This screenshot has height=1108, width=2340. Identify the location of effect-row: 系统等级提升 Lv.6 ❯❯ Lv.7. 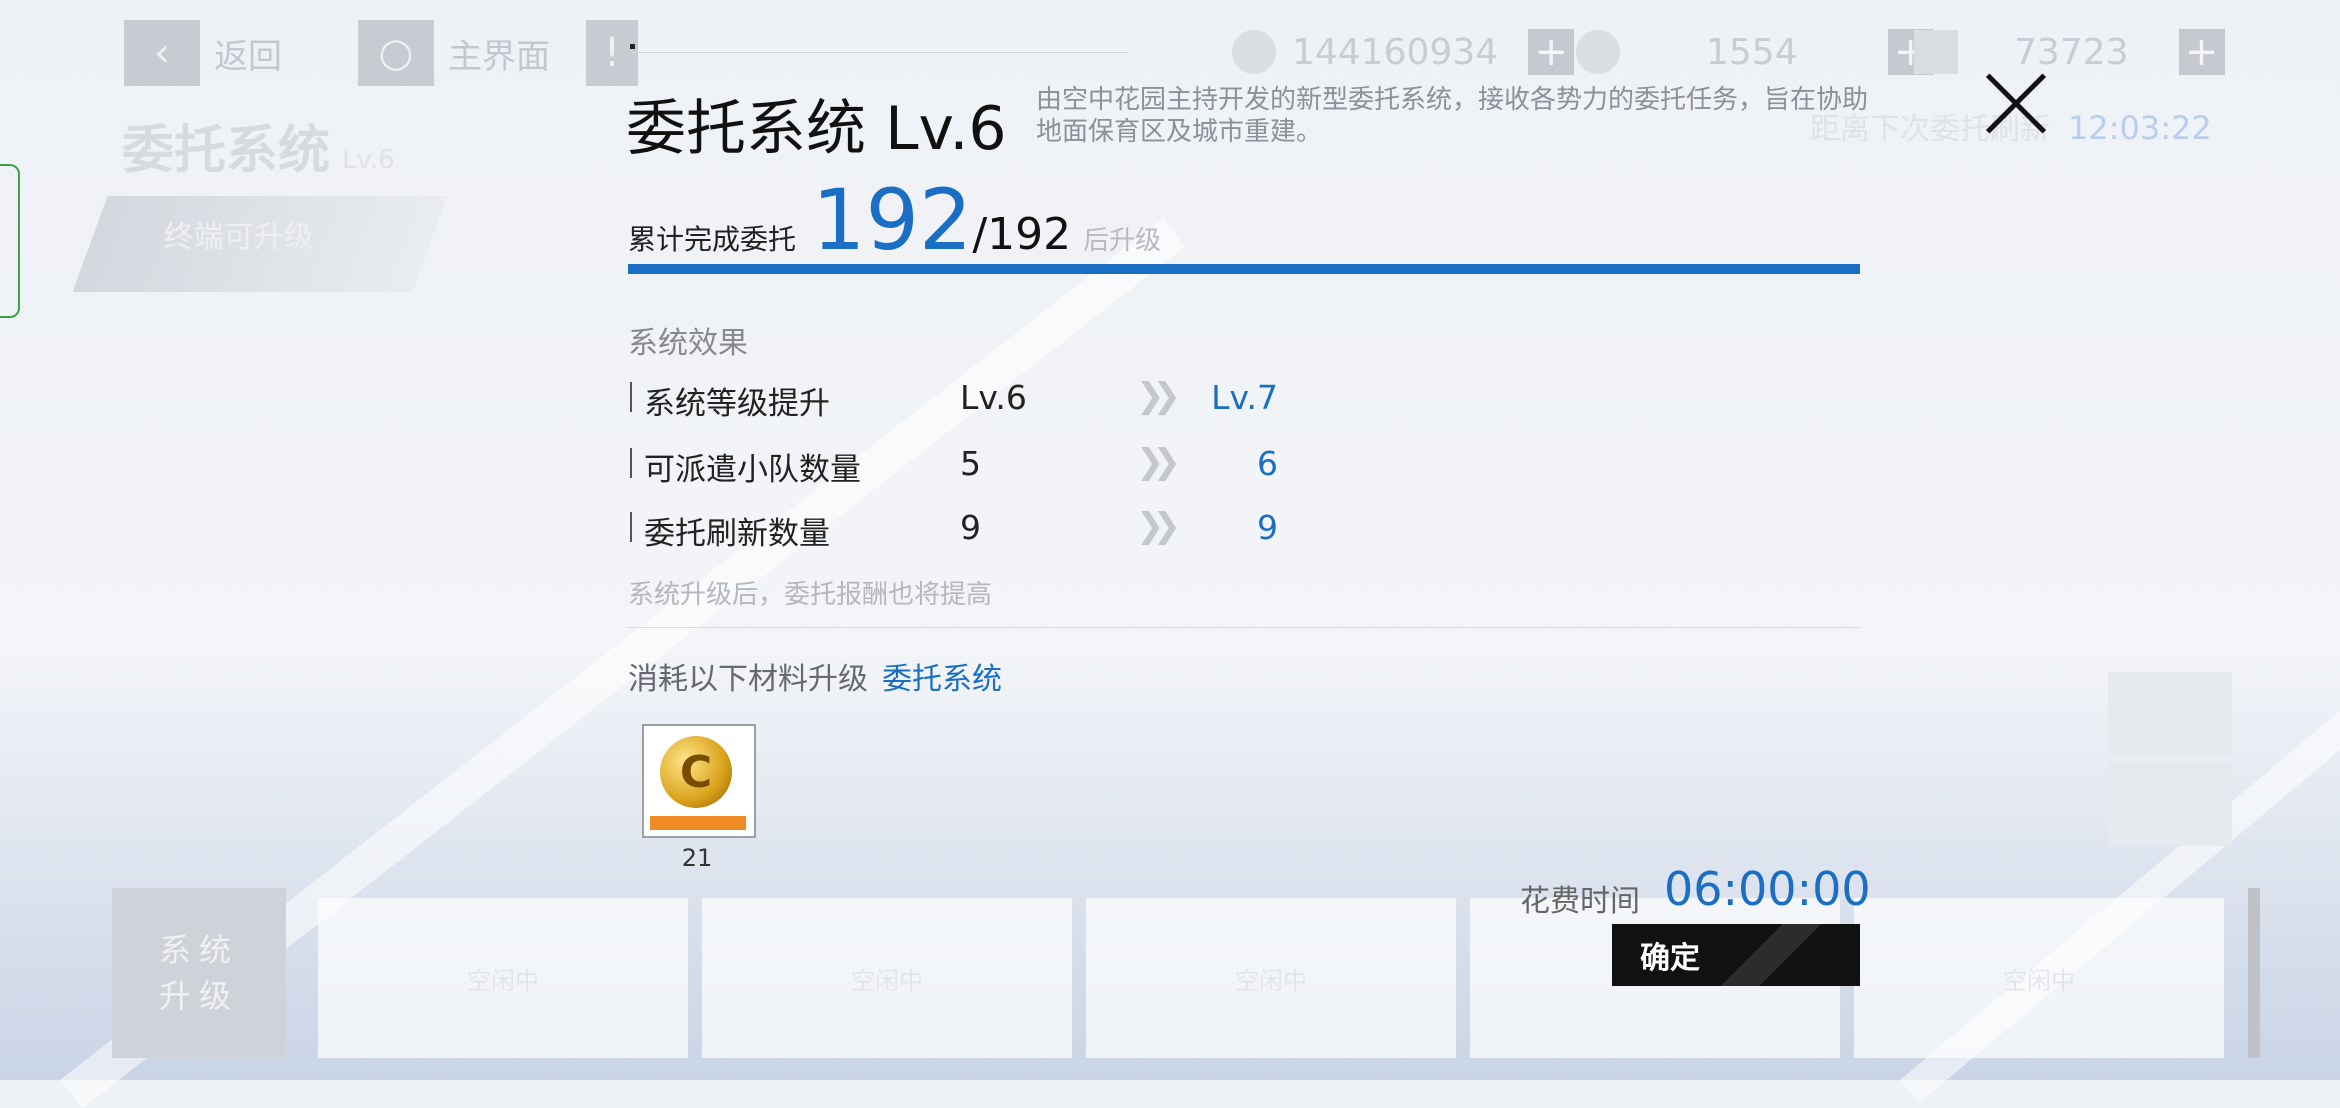
(1008, 399).